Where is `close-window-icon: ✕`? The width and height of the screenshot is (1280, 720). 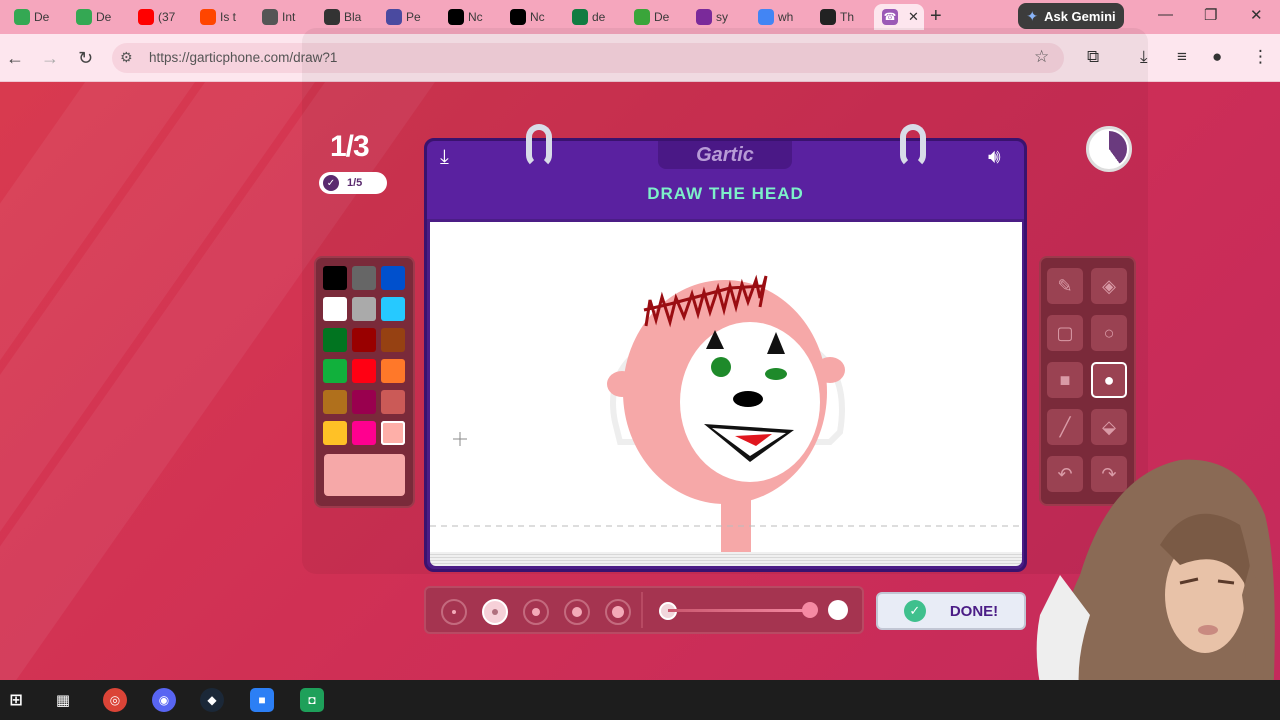
close-window-icon: ✕ is located at coordinates (1256, 15).